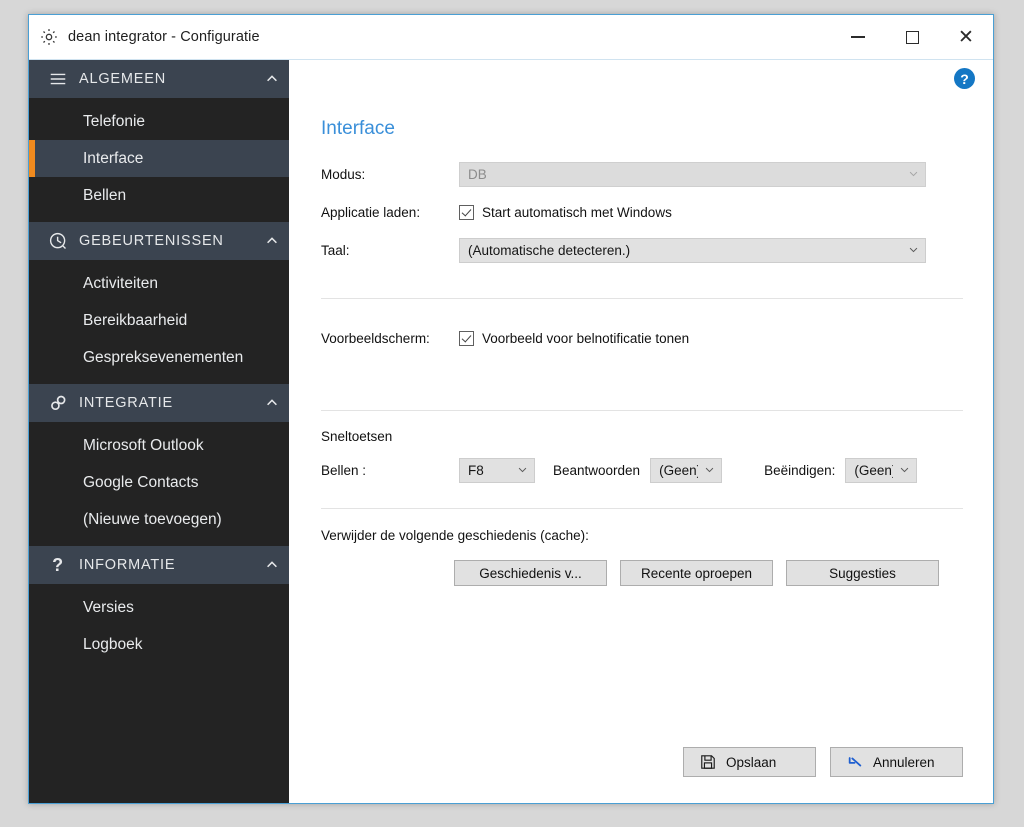 The height and width of the screenshot is (827, 1024). What do you see at coordinates (466, 212) in the screenshot?
I see `autostart-checkbox` at bounding box center [466, 212].